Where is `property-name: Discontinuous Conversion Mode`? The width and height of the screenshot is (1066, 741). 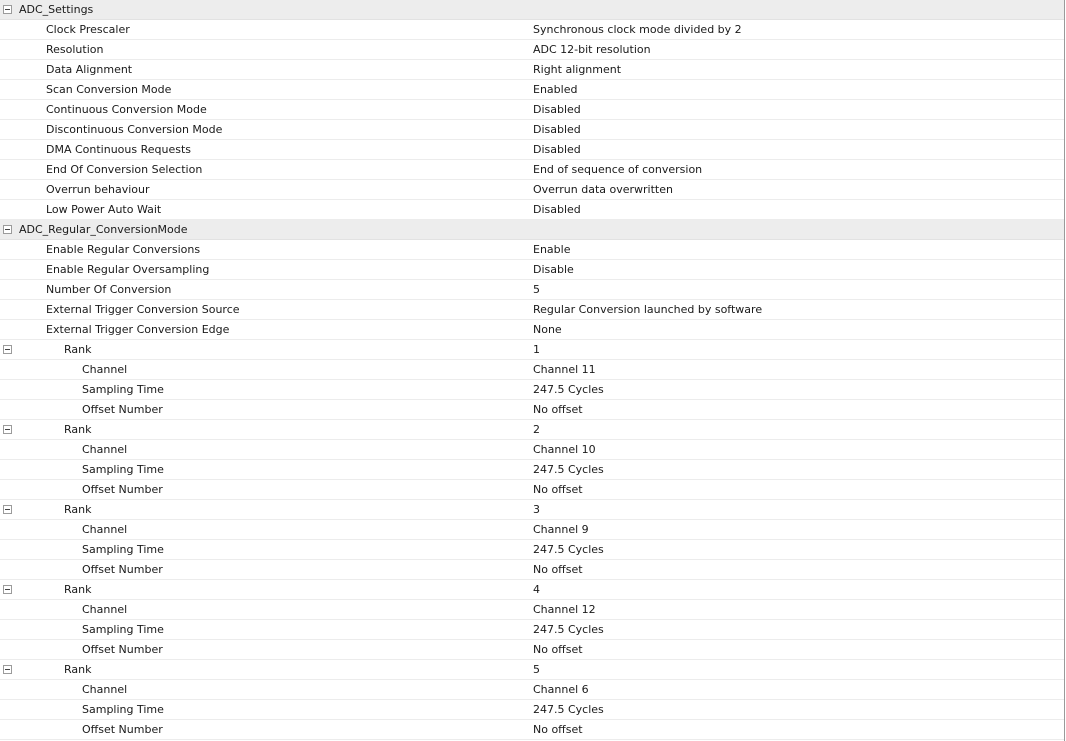 property-name: Discontinuous Conversion Mode is located at coordinates (134, 129).